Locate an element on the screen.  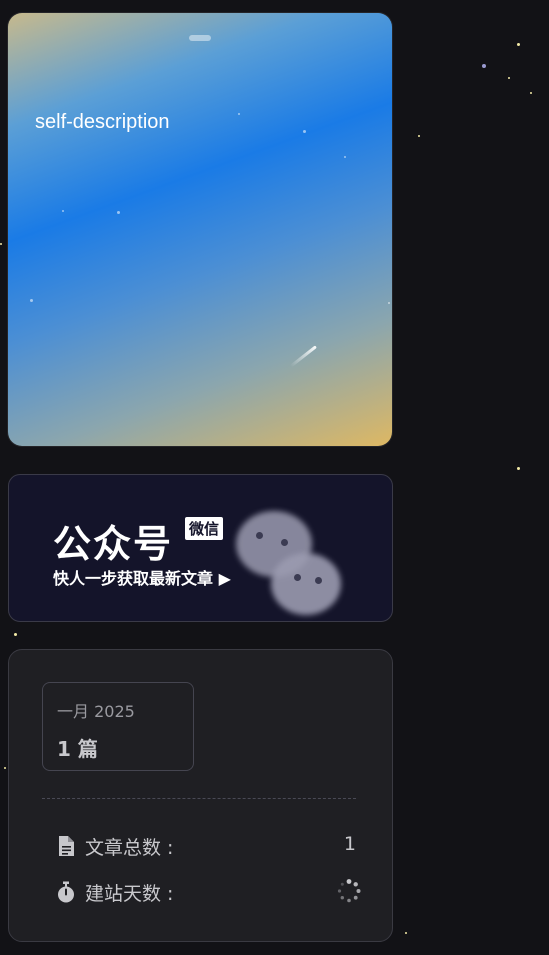
self-description-text: self-description is located at coordinates (102, 122).